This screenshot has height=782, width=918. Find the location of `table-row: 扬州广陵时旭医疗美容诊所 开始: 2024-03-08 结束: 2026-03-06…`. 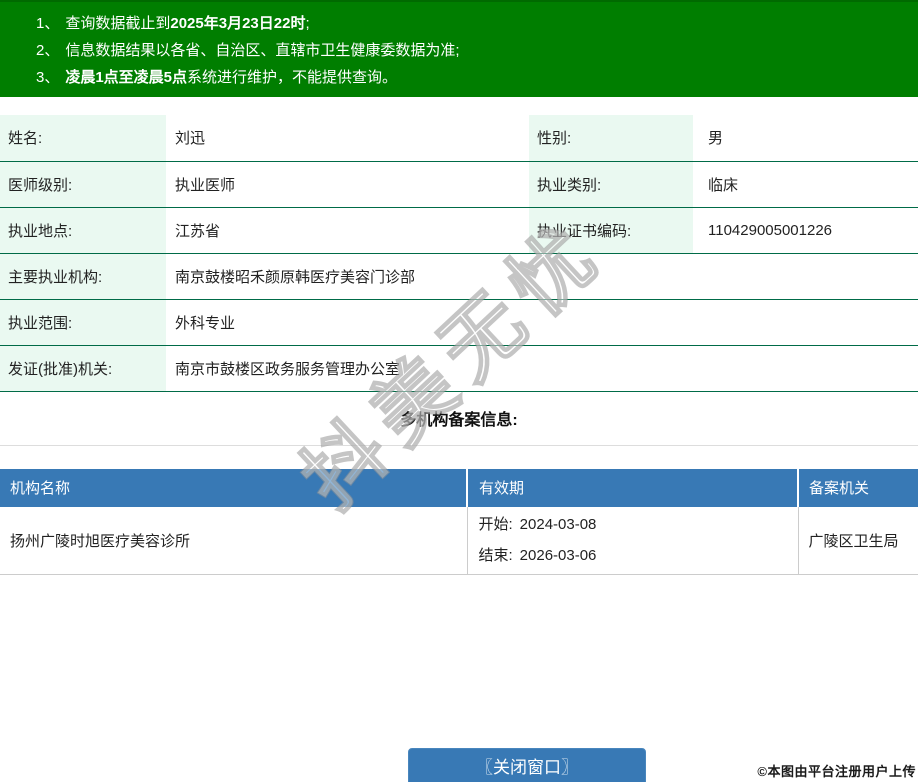

table-row: 扬州广陵时旭医疗美容诊所 开始: 2024-03-08 结束: 2026-03-06… is located at coordinates (459, 540).